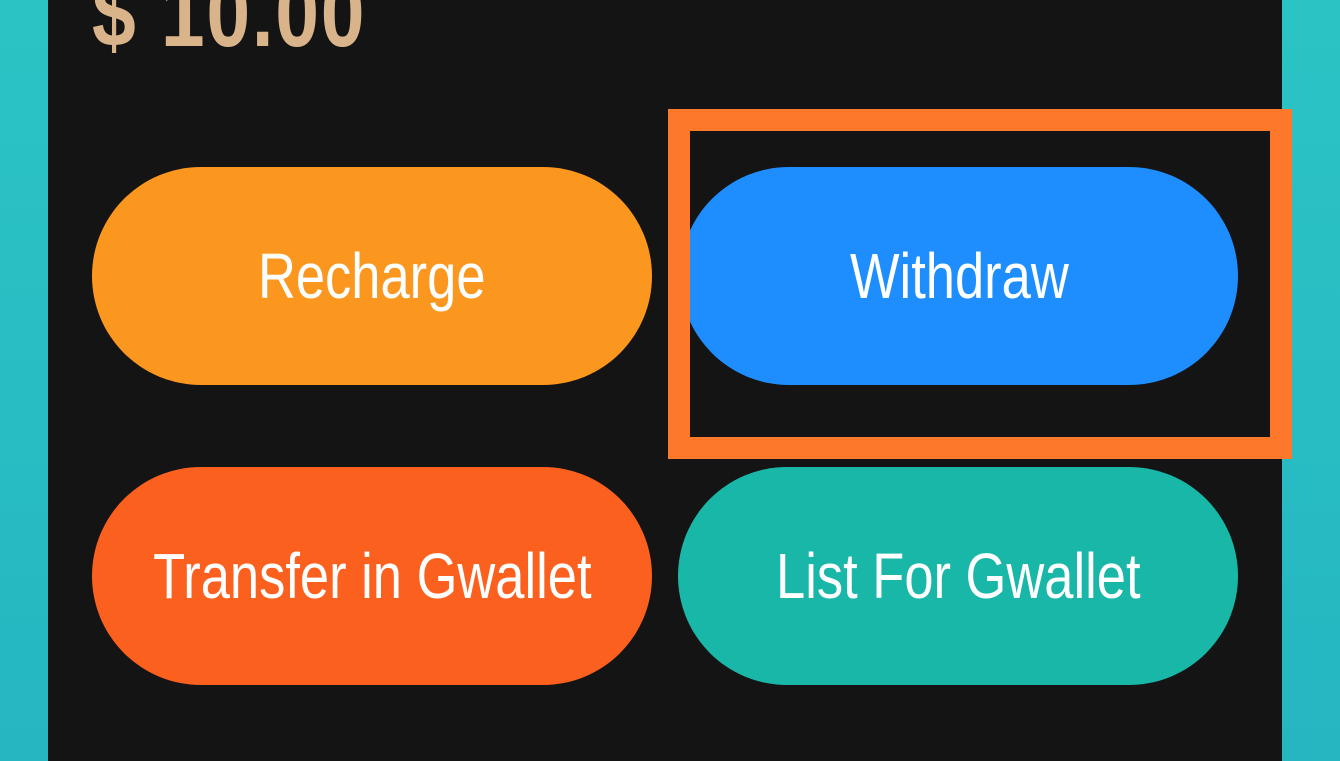 Image resolution: width=1340 pixels, height=761 pixels. I want to click on recharge-button: Recharge, so click(372, 276).